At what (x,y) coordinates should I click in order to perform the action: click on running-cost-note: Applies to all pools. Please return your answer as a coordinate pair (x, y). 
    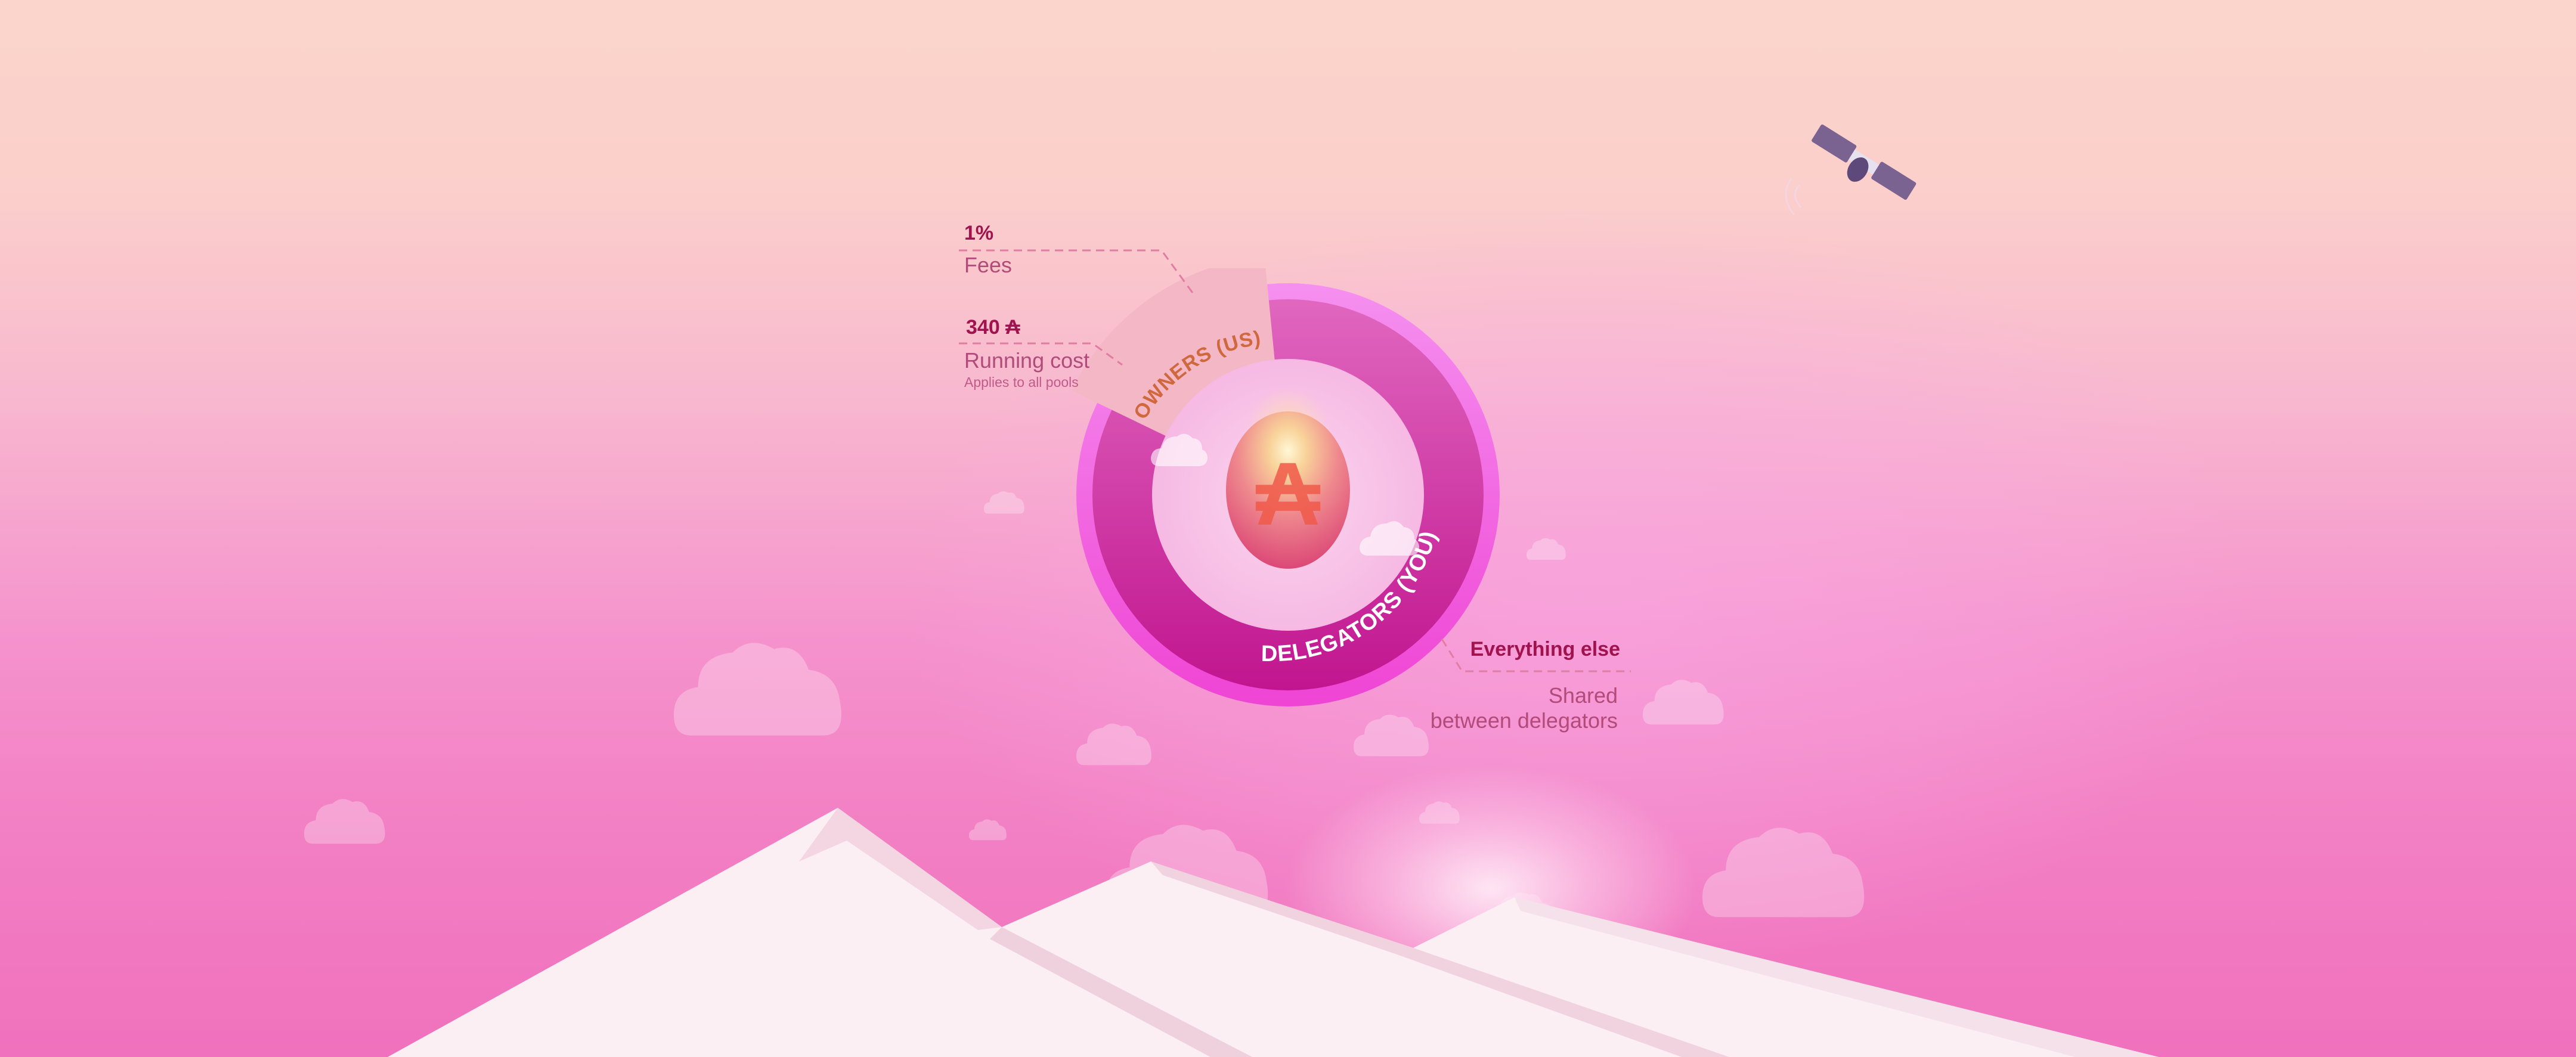
    Looking at the image, I should click on (1021, 382).